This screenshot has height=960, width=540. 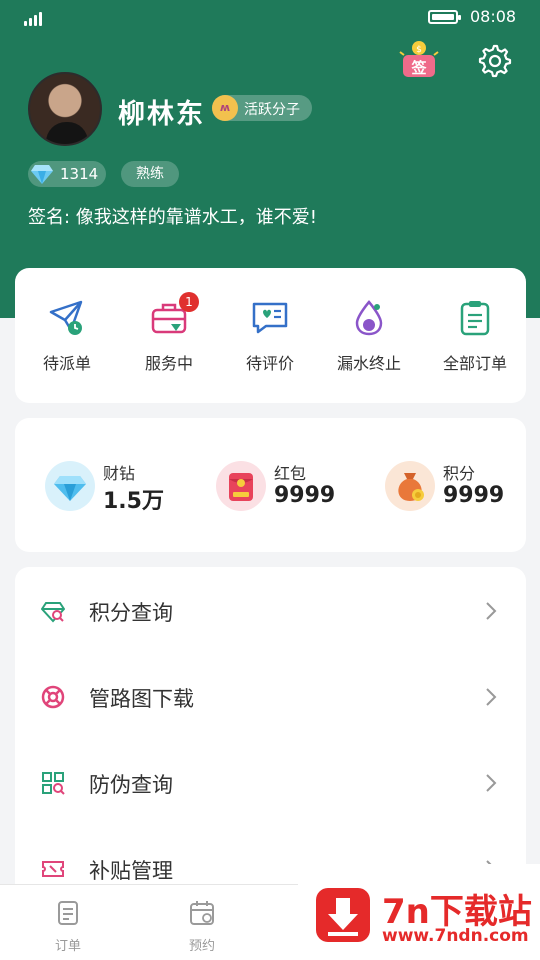 I want to click on clipboard-icon, so click(x=475, y=318).